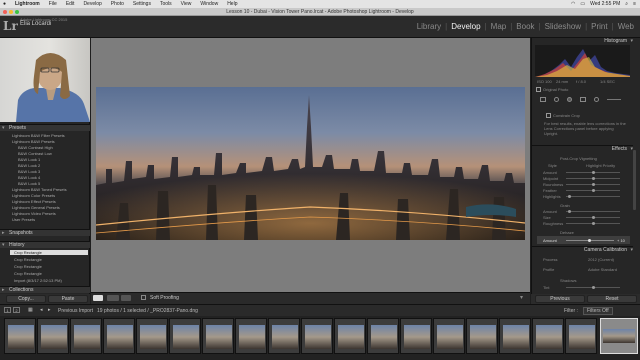 The width and height of the screenshot is (640, 360). Describe the element at coordinates (582, 250) in the screenshot. I see `camera-calibration-panel-header: Camera Calibration` at that location.